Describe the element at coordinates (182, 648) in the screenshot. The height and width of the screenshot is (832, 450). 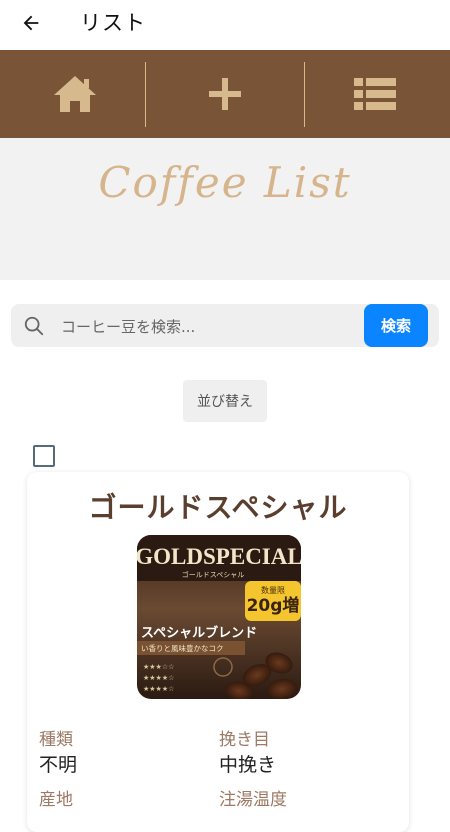
I see `image-tagline: い香りと風味豊かなコク` at that location.